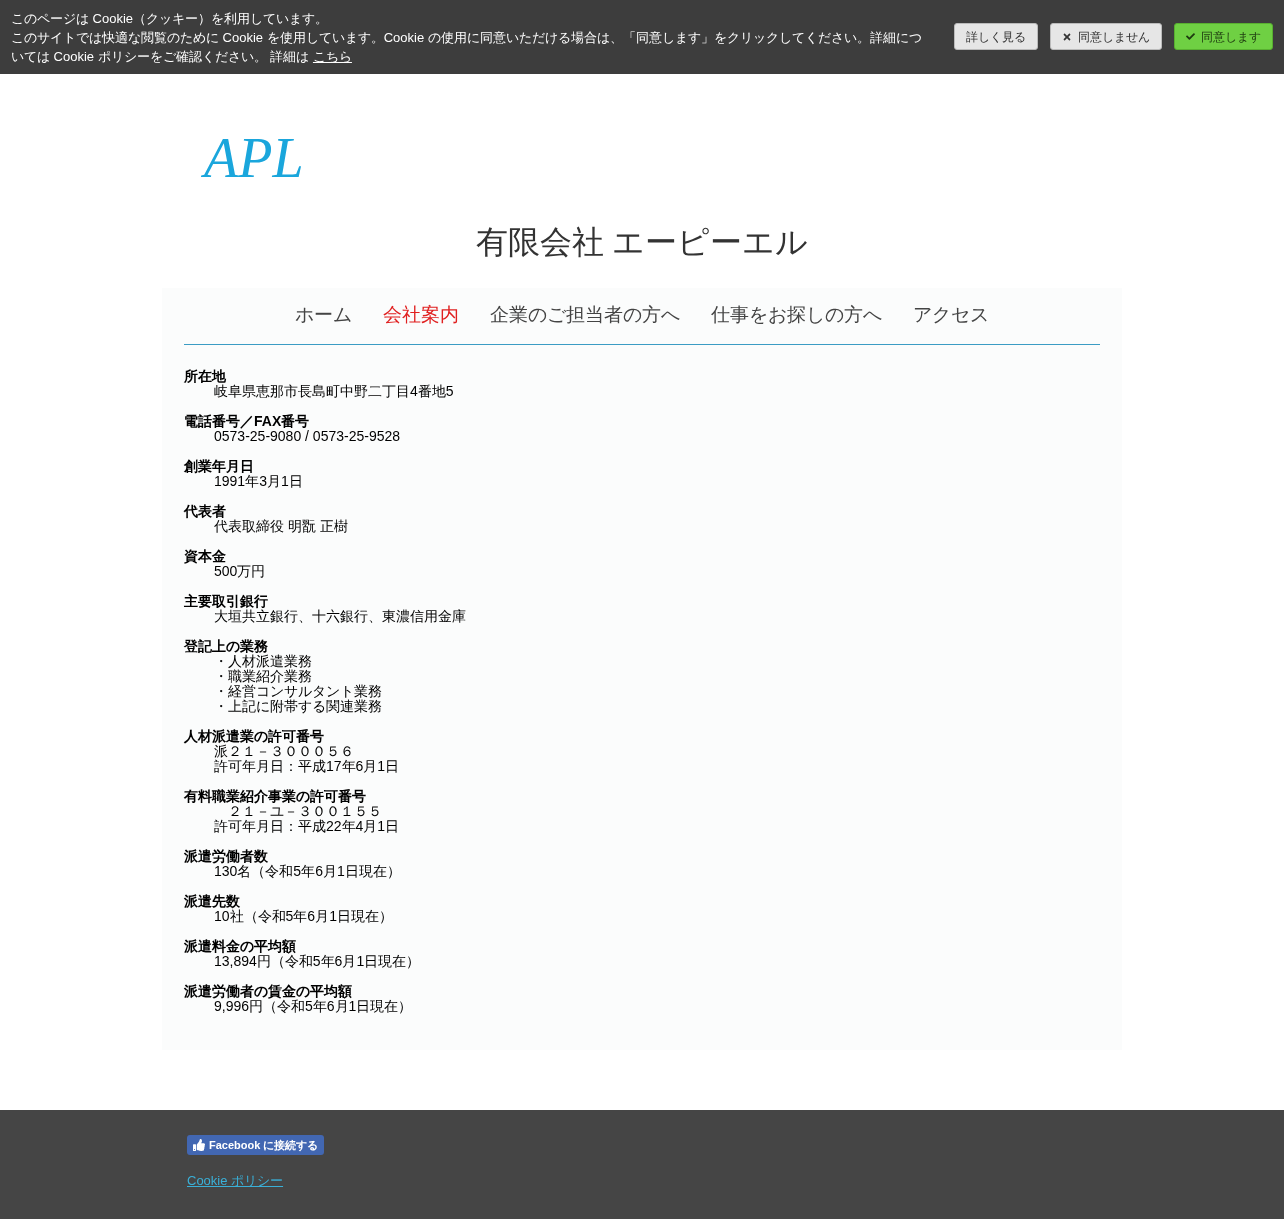 The height and width of the screenshot is (1219, 1284). What do you see at coordinates (340, 616) in the screenshot?
I see `detail-value: 大垣共立銀行、十六銀行、東濃信用金庫` at bounding box center [340, 616].